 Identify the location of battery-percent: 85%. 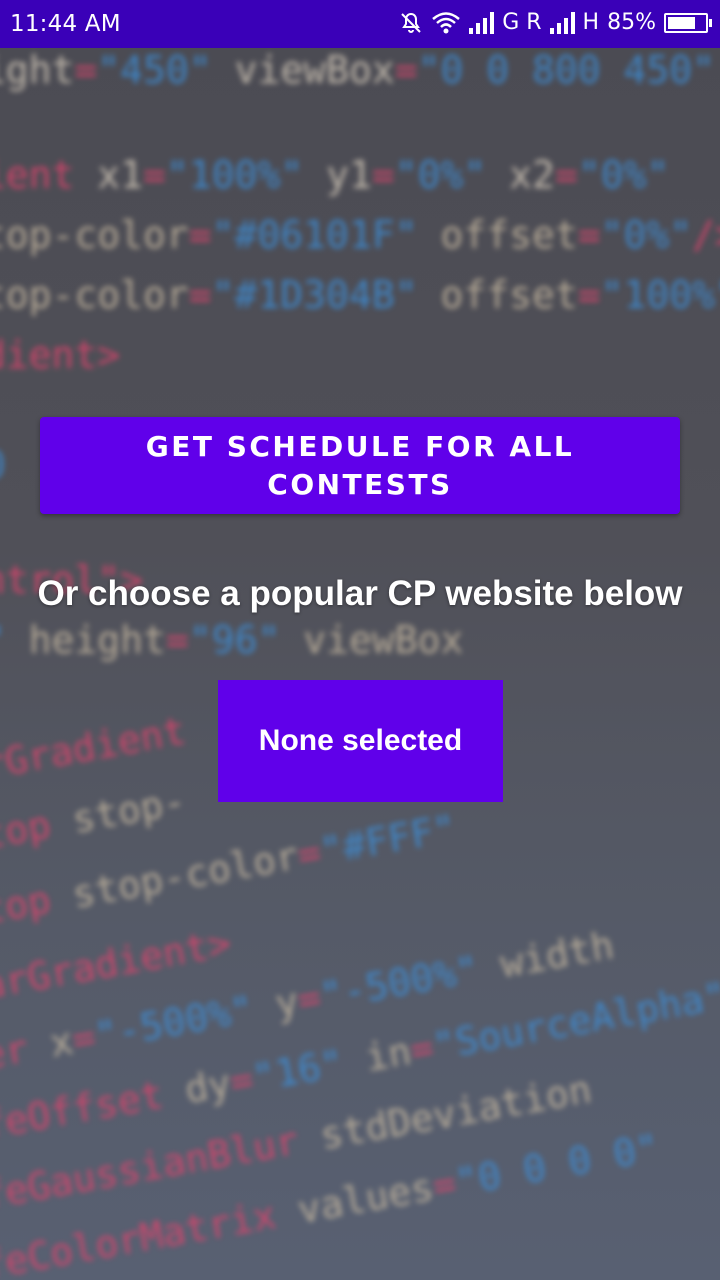
(631, 22).